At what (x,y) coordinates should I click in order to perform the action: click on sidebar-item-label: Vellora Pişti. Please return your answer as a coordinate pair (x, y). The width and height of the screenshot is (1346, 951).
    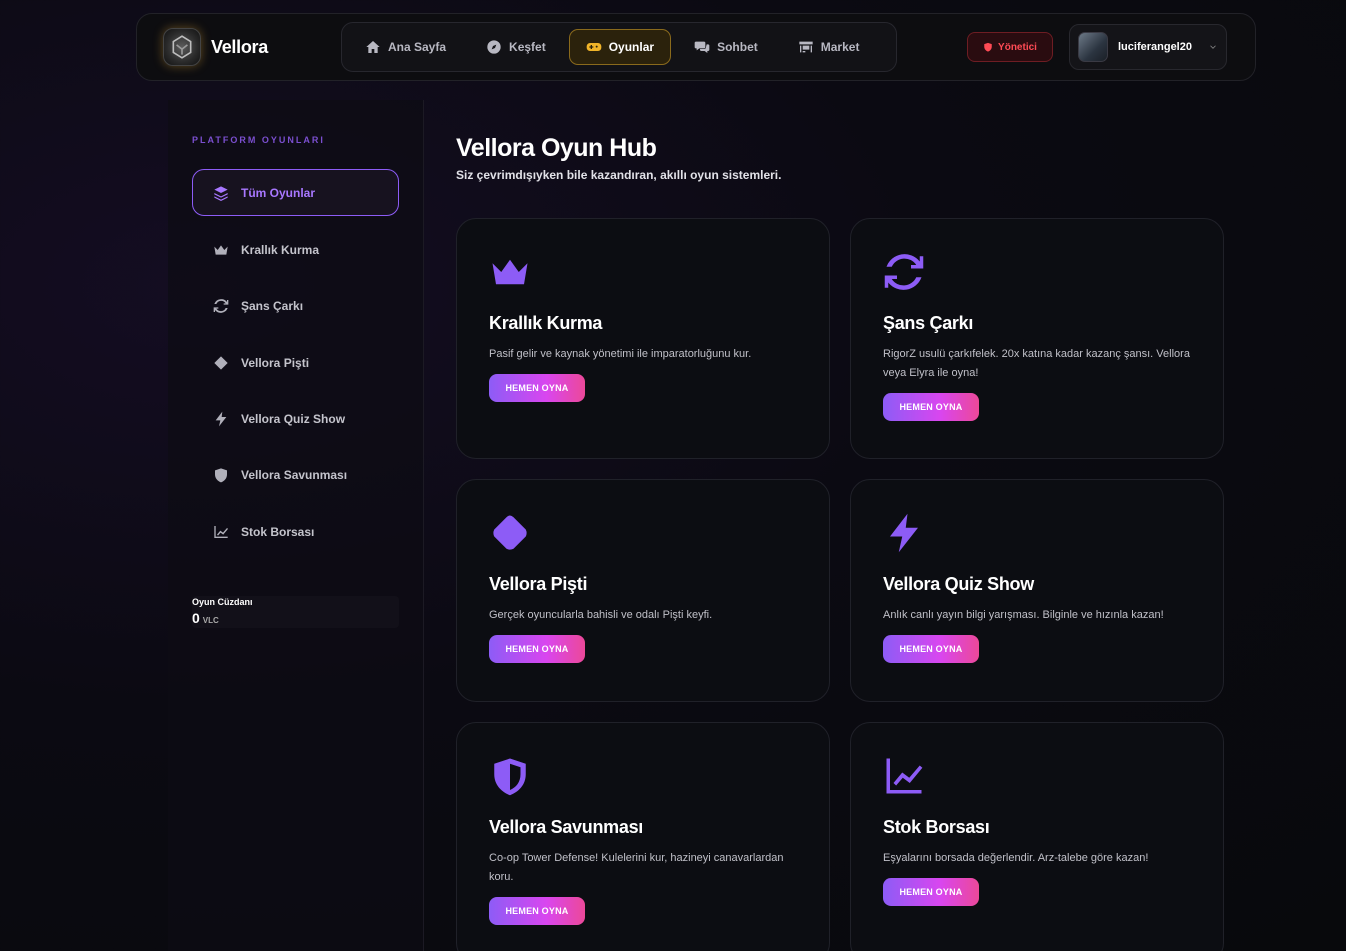
    Looking at the image, I should click on (275, 362).